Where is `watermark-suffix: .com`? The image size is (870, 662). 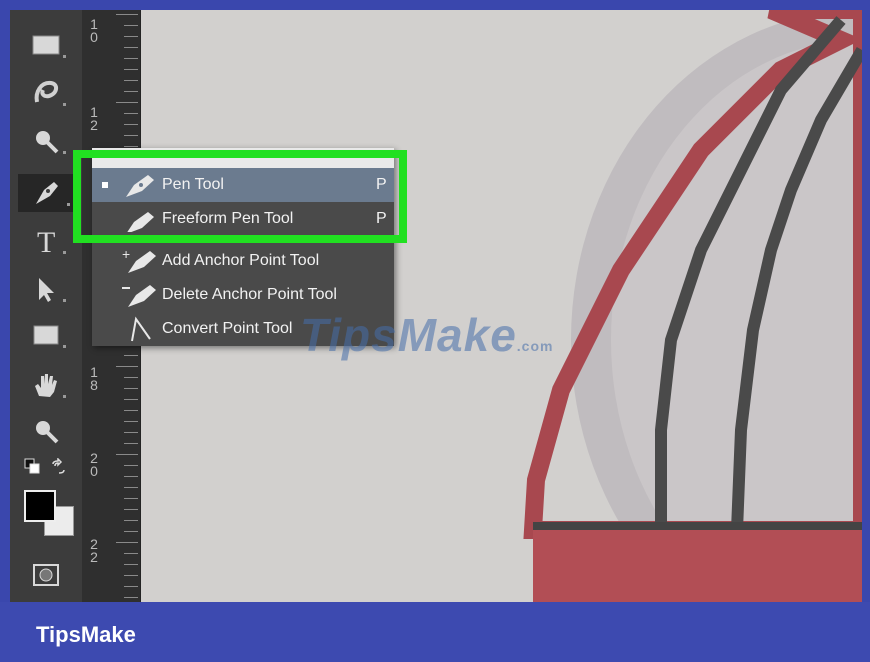 watermark-suffix: .com is located at coordinates (535, 346).